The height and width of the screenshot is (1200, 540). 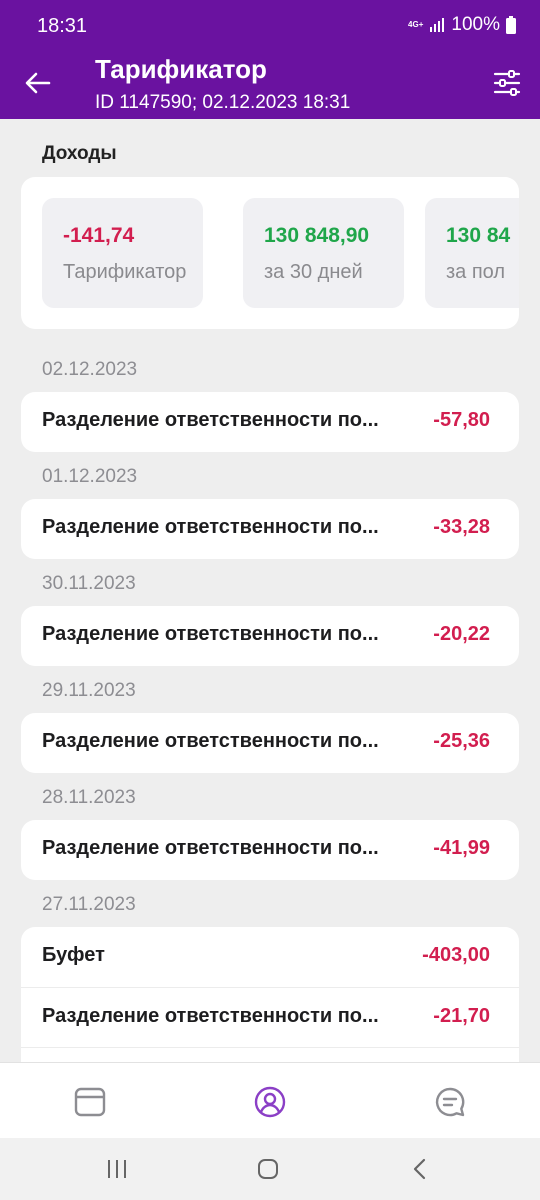 What do you see at coordinates (270, 957) in the screenshot?
I see `transaction-row: Буфет -403,00` at bounding box center [270, 957].